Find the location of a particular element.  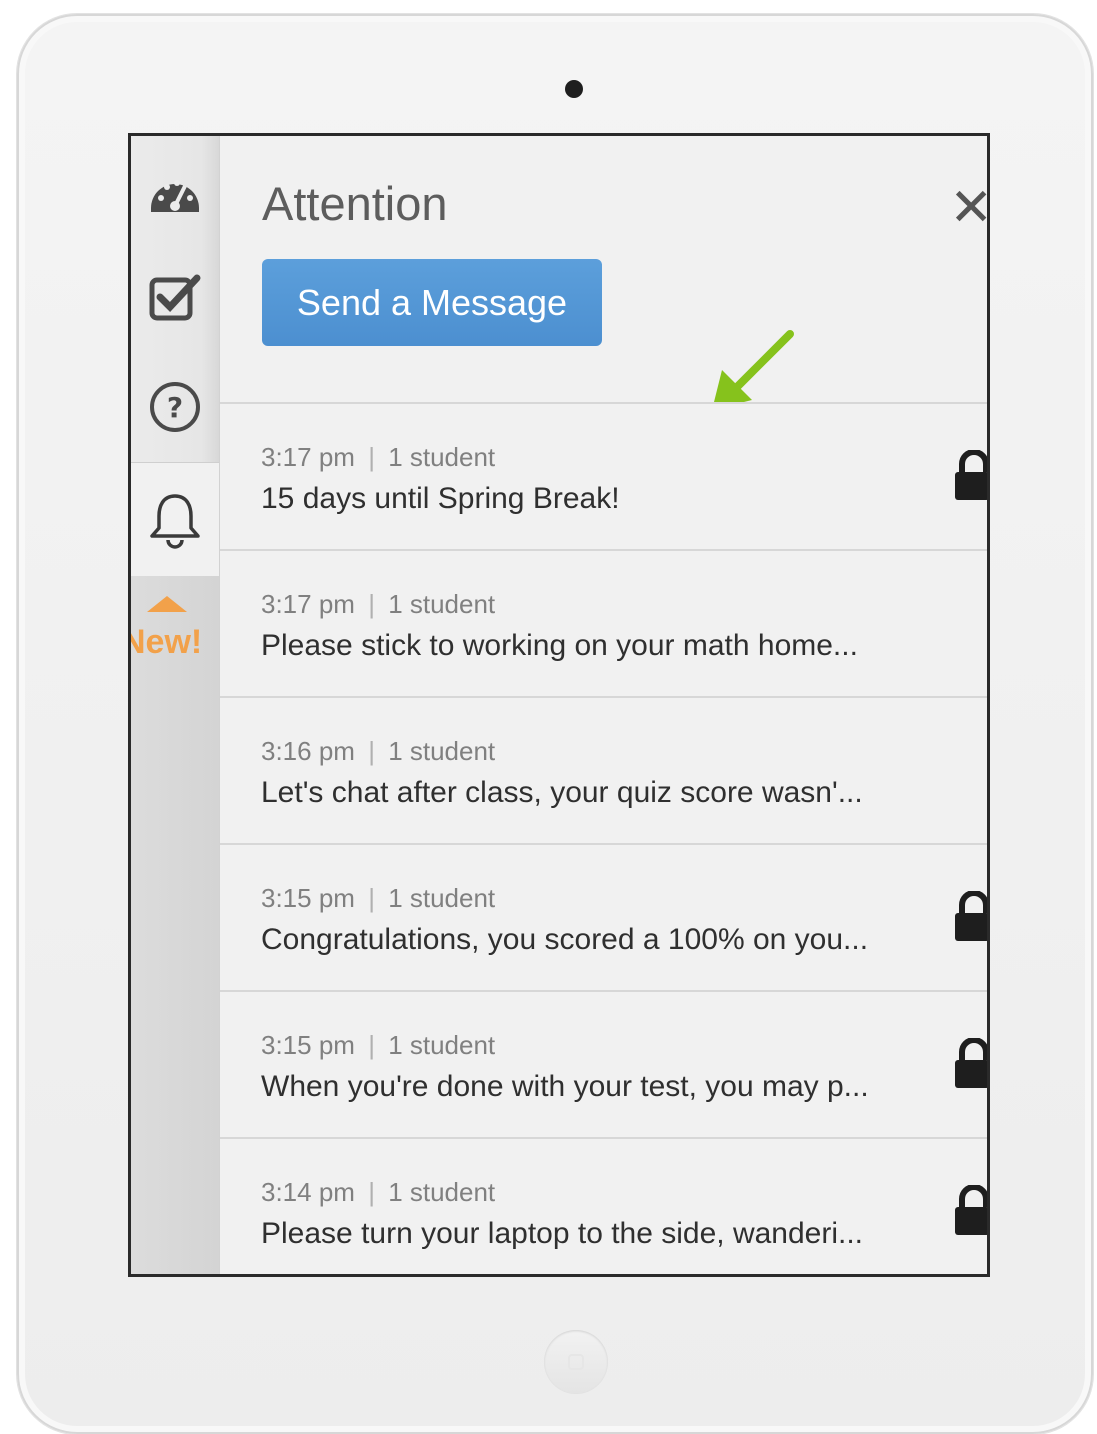

checklist-icon is located at coordinates (175, 297).